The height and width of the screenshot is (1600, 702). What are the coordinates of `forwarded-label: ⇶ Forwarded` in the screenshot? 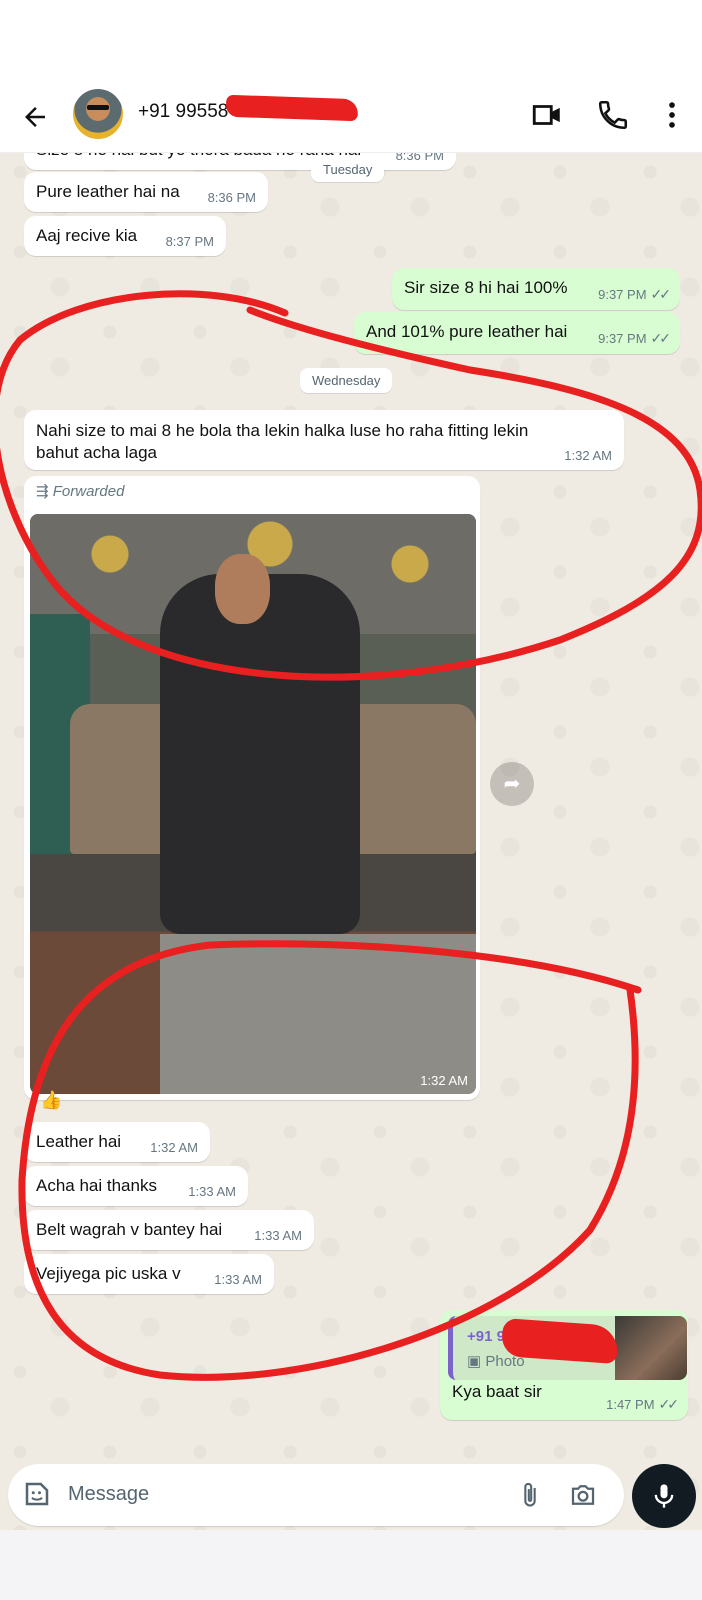 It's located at (80, 491).